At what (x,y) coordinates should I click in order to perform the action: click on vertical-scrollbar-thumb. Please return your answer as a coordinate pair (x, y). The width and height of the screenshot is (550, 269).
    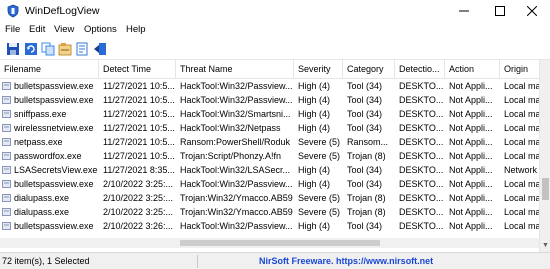
    Looking at the image, I should click on (545, 189).